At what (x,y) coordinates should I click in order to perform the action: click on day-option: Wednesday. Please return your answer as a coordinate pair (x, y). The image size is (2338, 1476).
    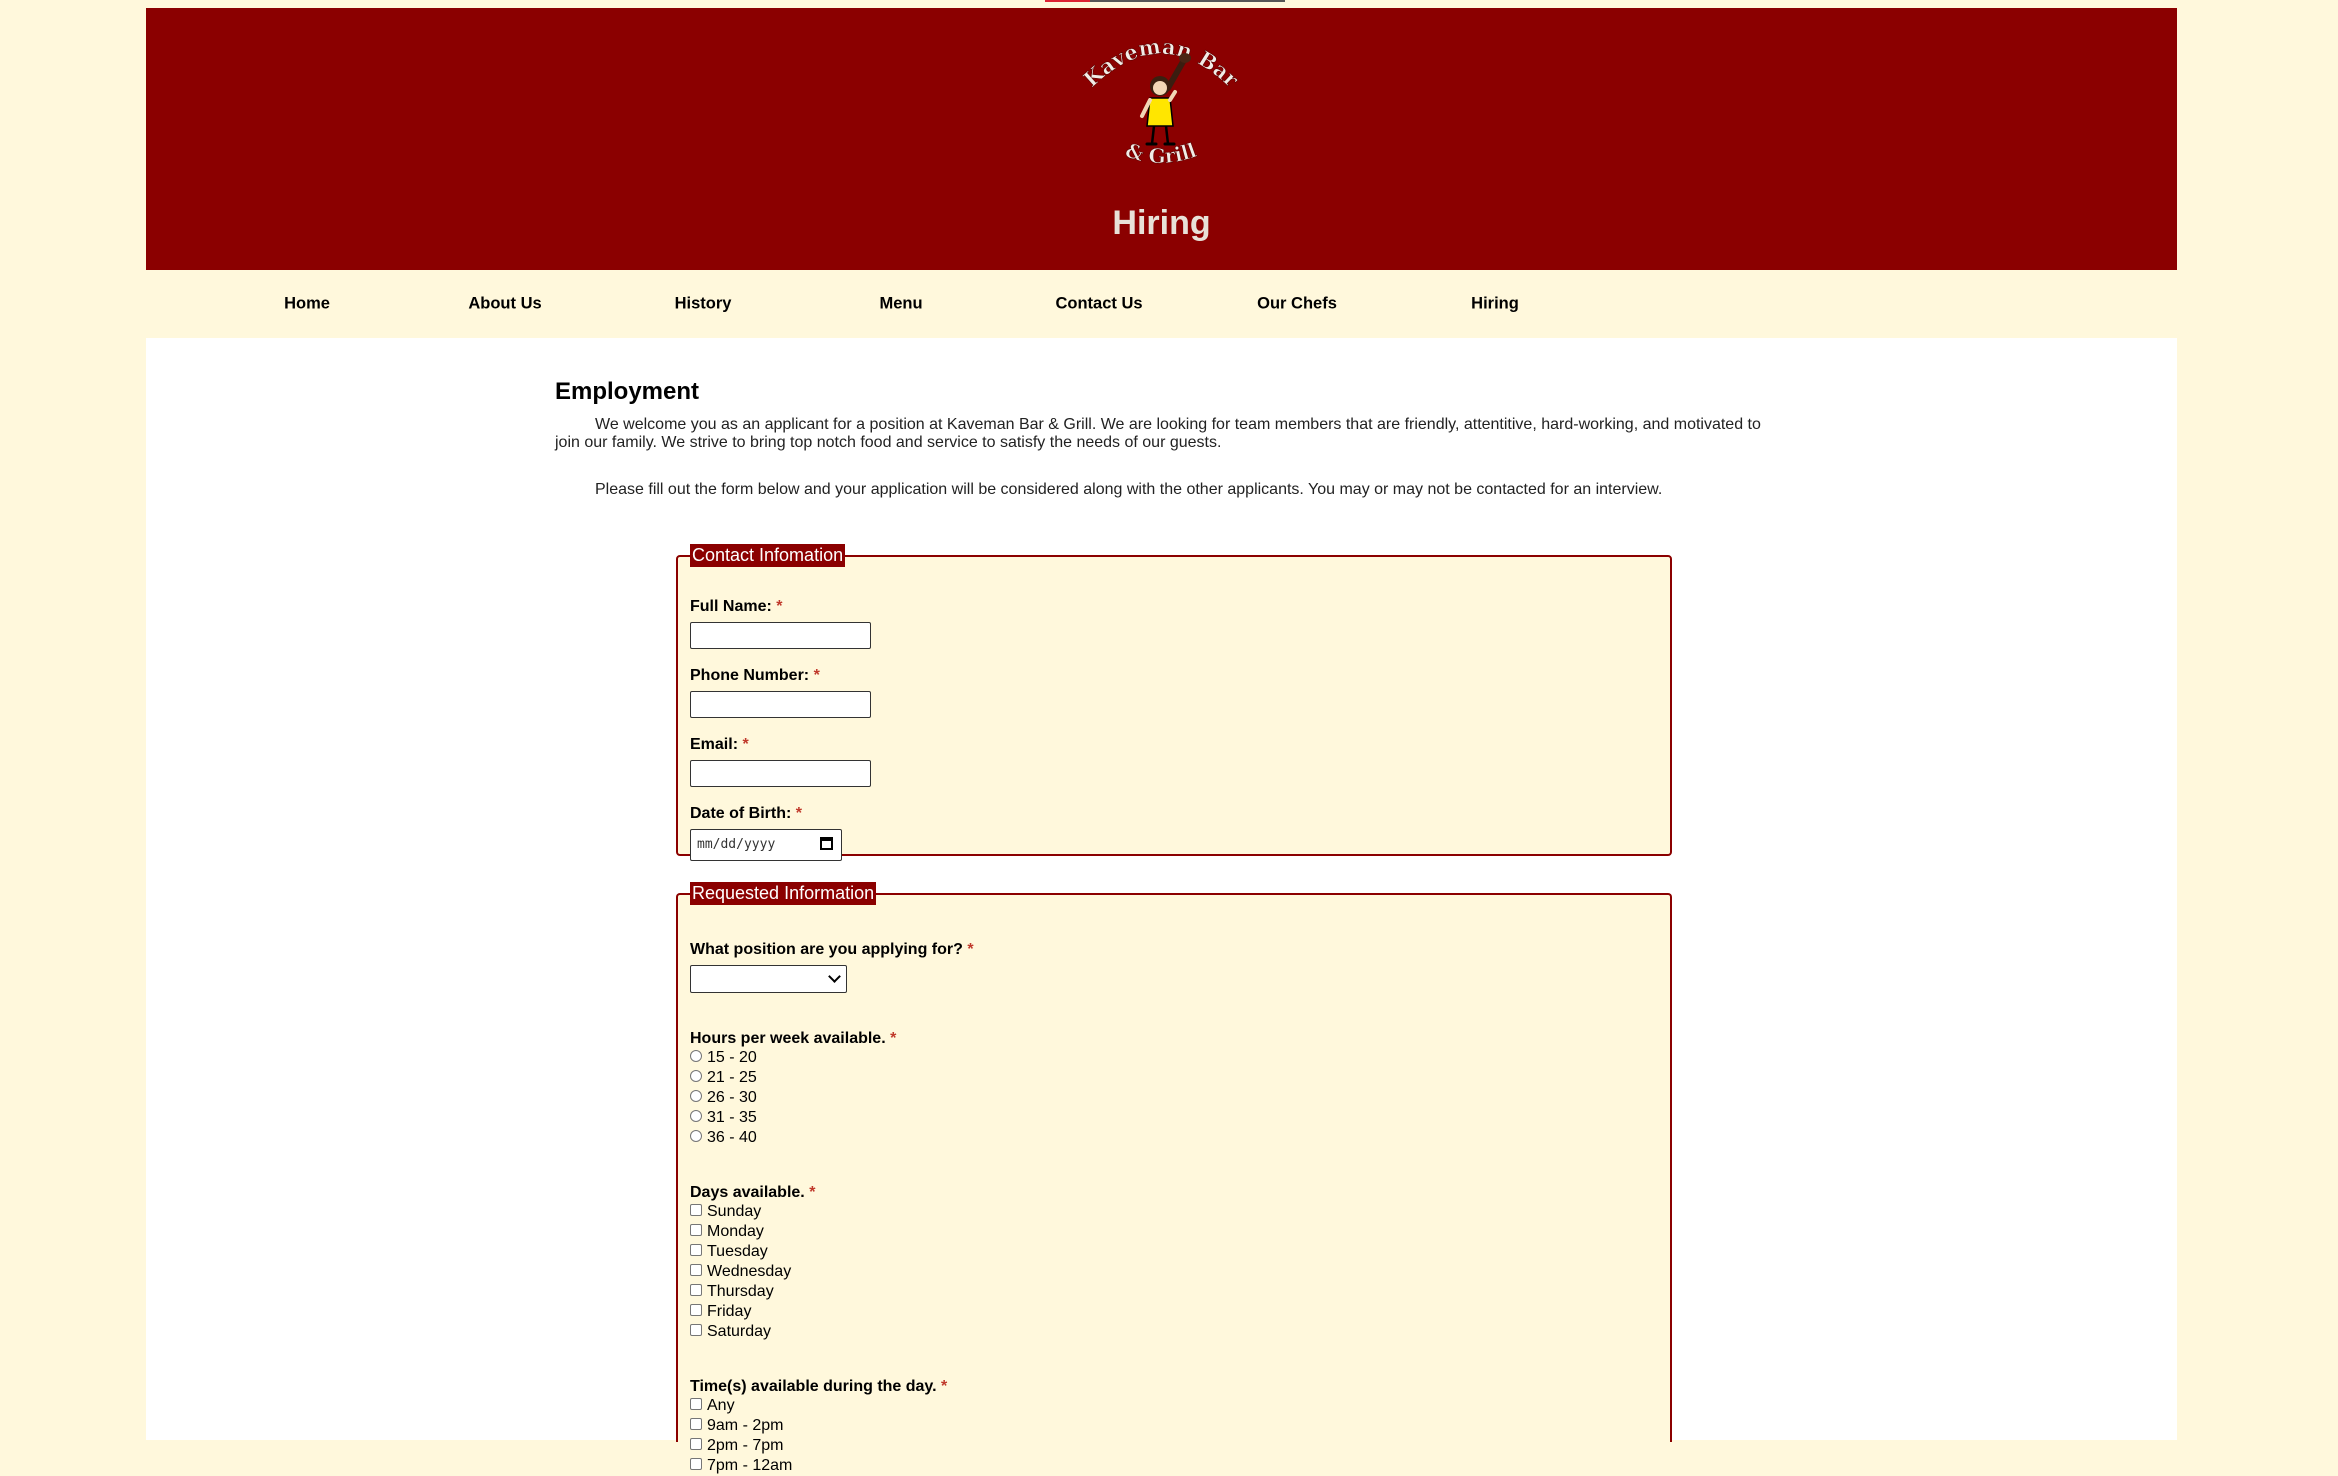
    Looking at the image, I should click on (740, 1272).